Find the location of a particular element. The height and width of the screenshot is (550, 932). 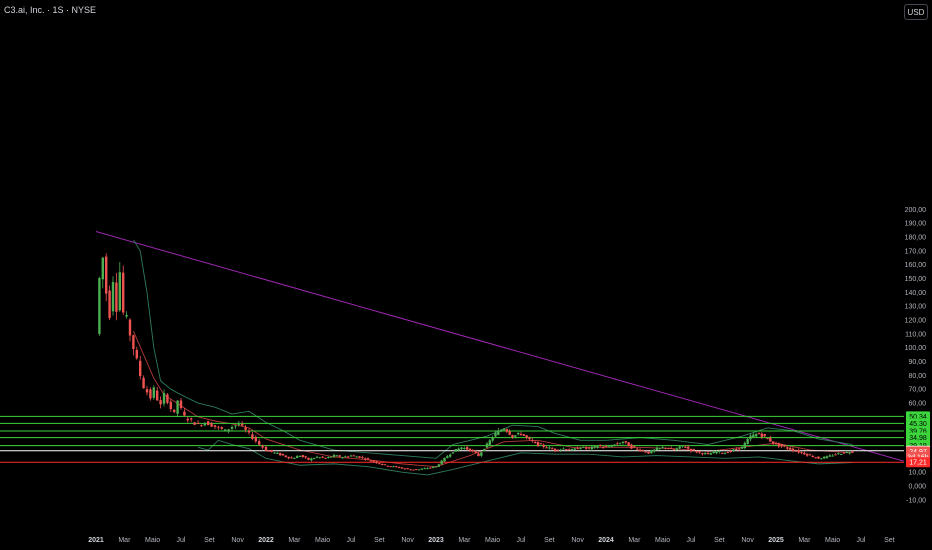

y-tick-label: 90,00 is located at coordinates (917, 362).